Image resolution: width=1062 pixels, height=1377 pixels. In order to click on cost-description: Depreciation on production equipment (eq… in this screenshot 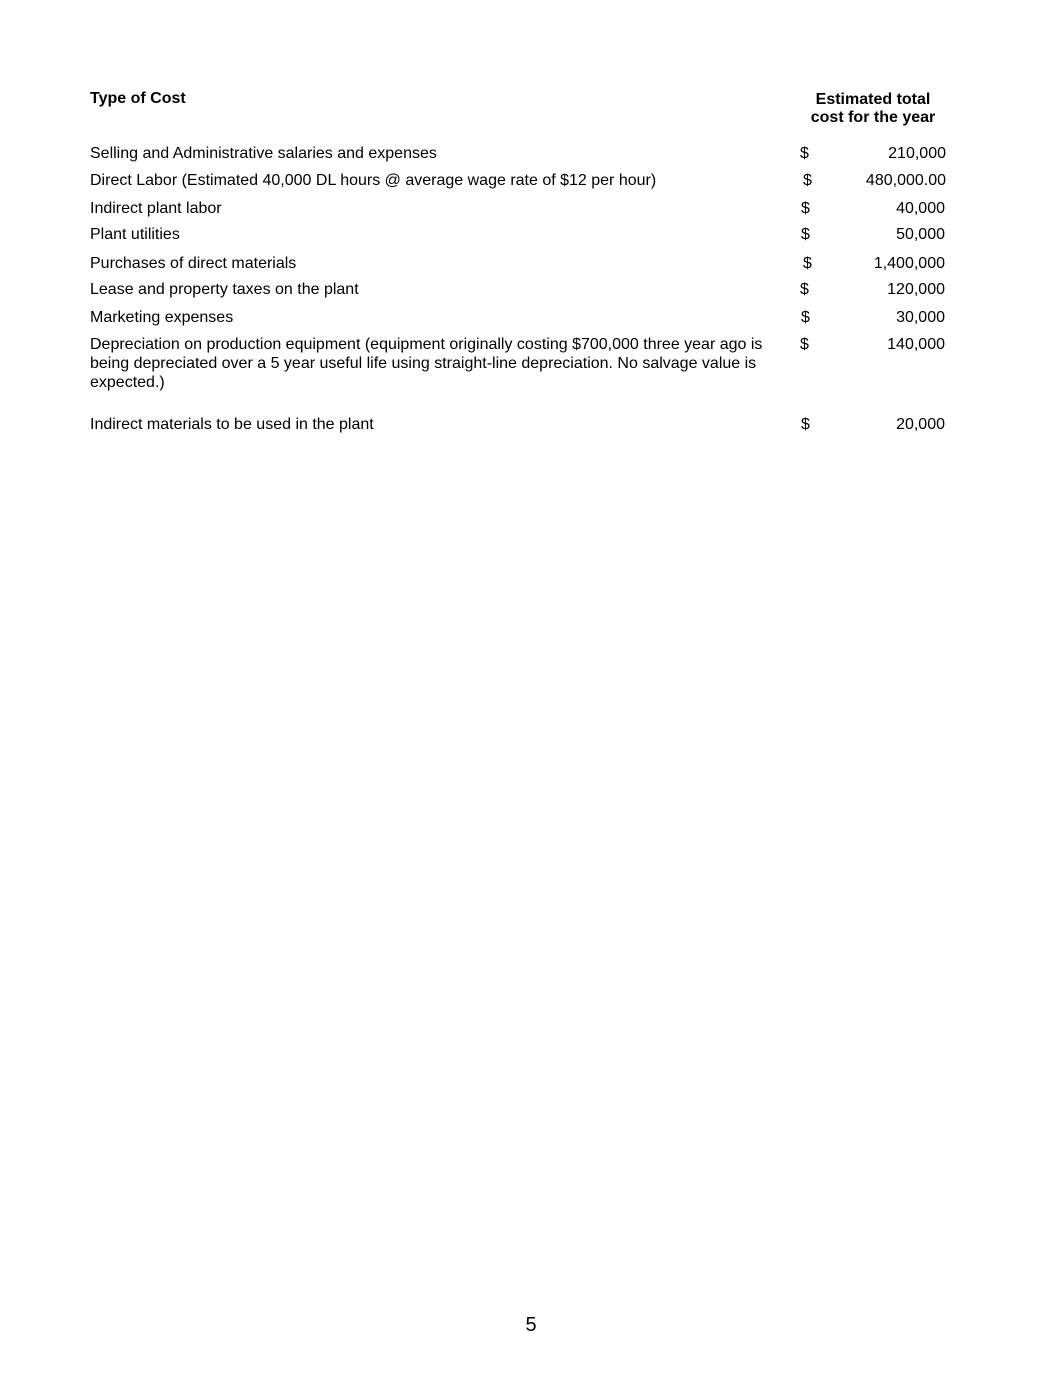, I will do `click(426, 363)`.